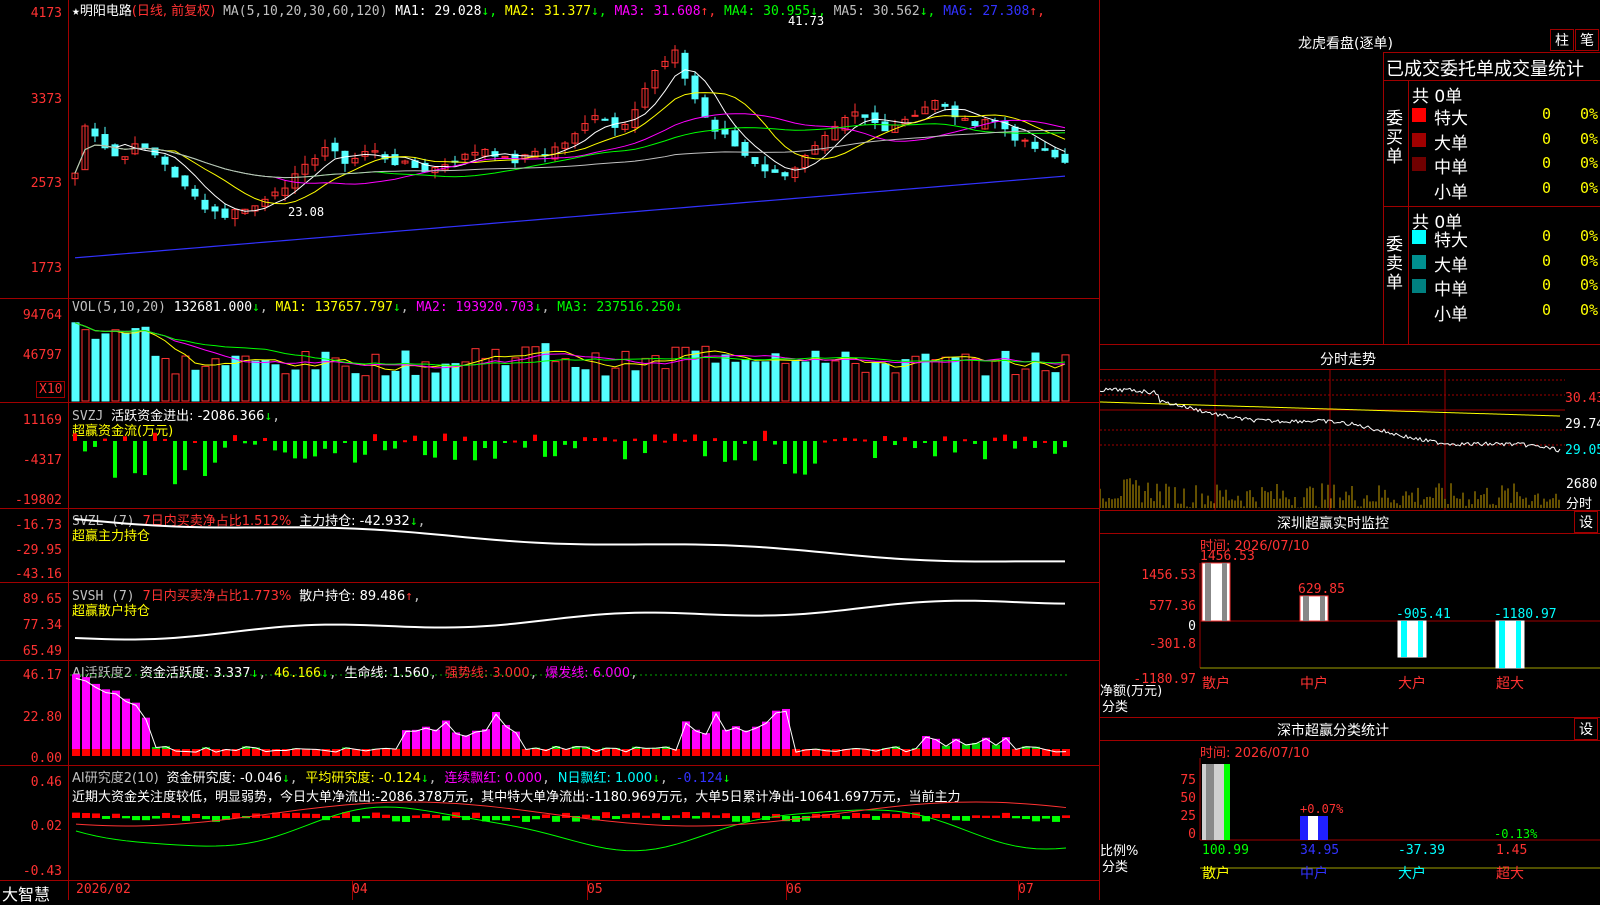  I want to click on class-value: -37.39, so click(1421, 850).